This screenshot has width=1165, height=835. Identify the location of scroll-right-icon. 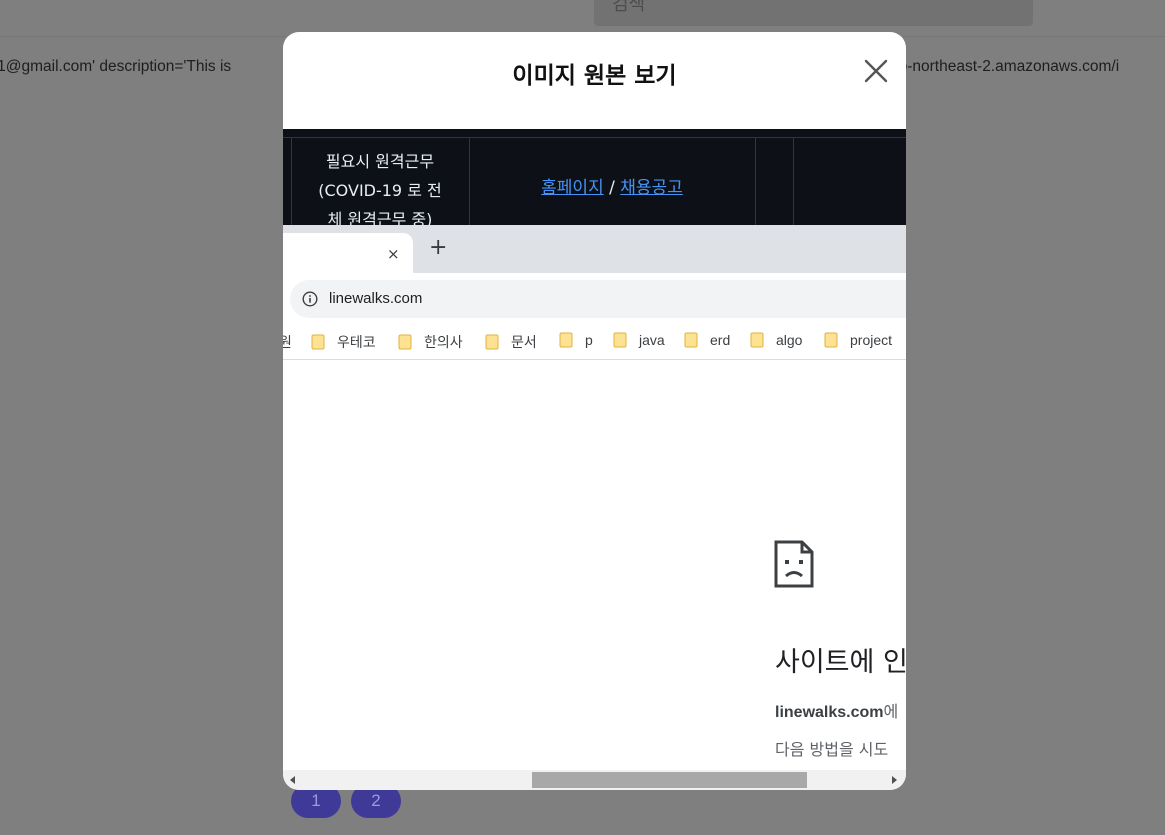
(894, 780).